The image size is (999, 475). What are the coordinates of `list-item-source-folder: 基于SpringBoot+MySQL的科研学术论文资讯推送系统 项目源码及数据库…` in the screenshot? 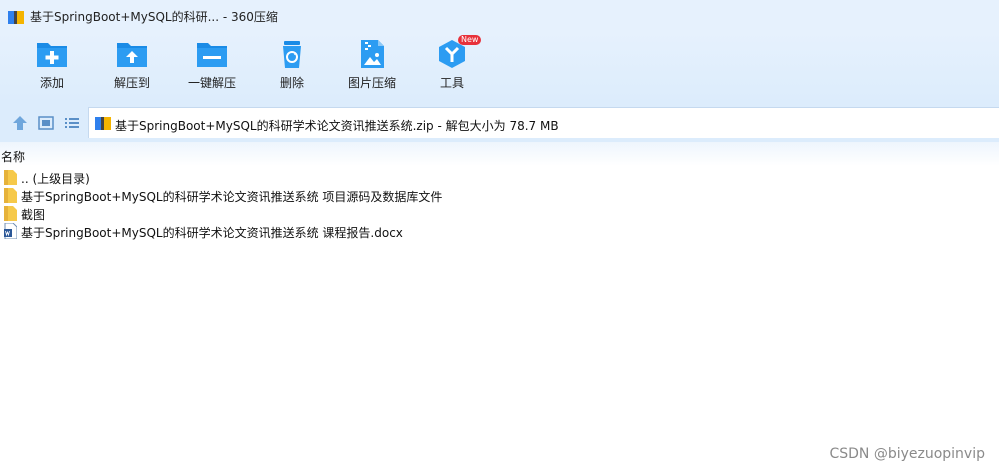 It's located at (499, 195).